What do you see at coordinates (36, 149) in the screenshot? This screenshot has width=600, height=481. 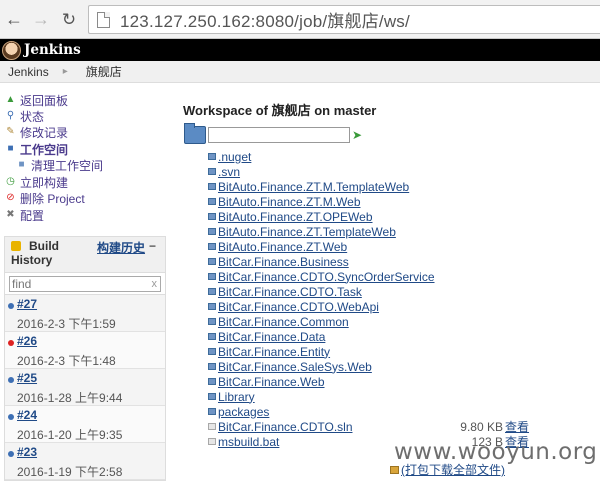 I see `task-workspace: ■ 工作空间` at bounding box center [36, 149].